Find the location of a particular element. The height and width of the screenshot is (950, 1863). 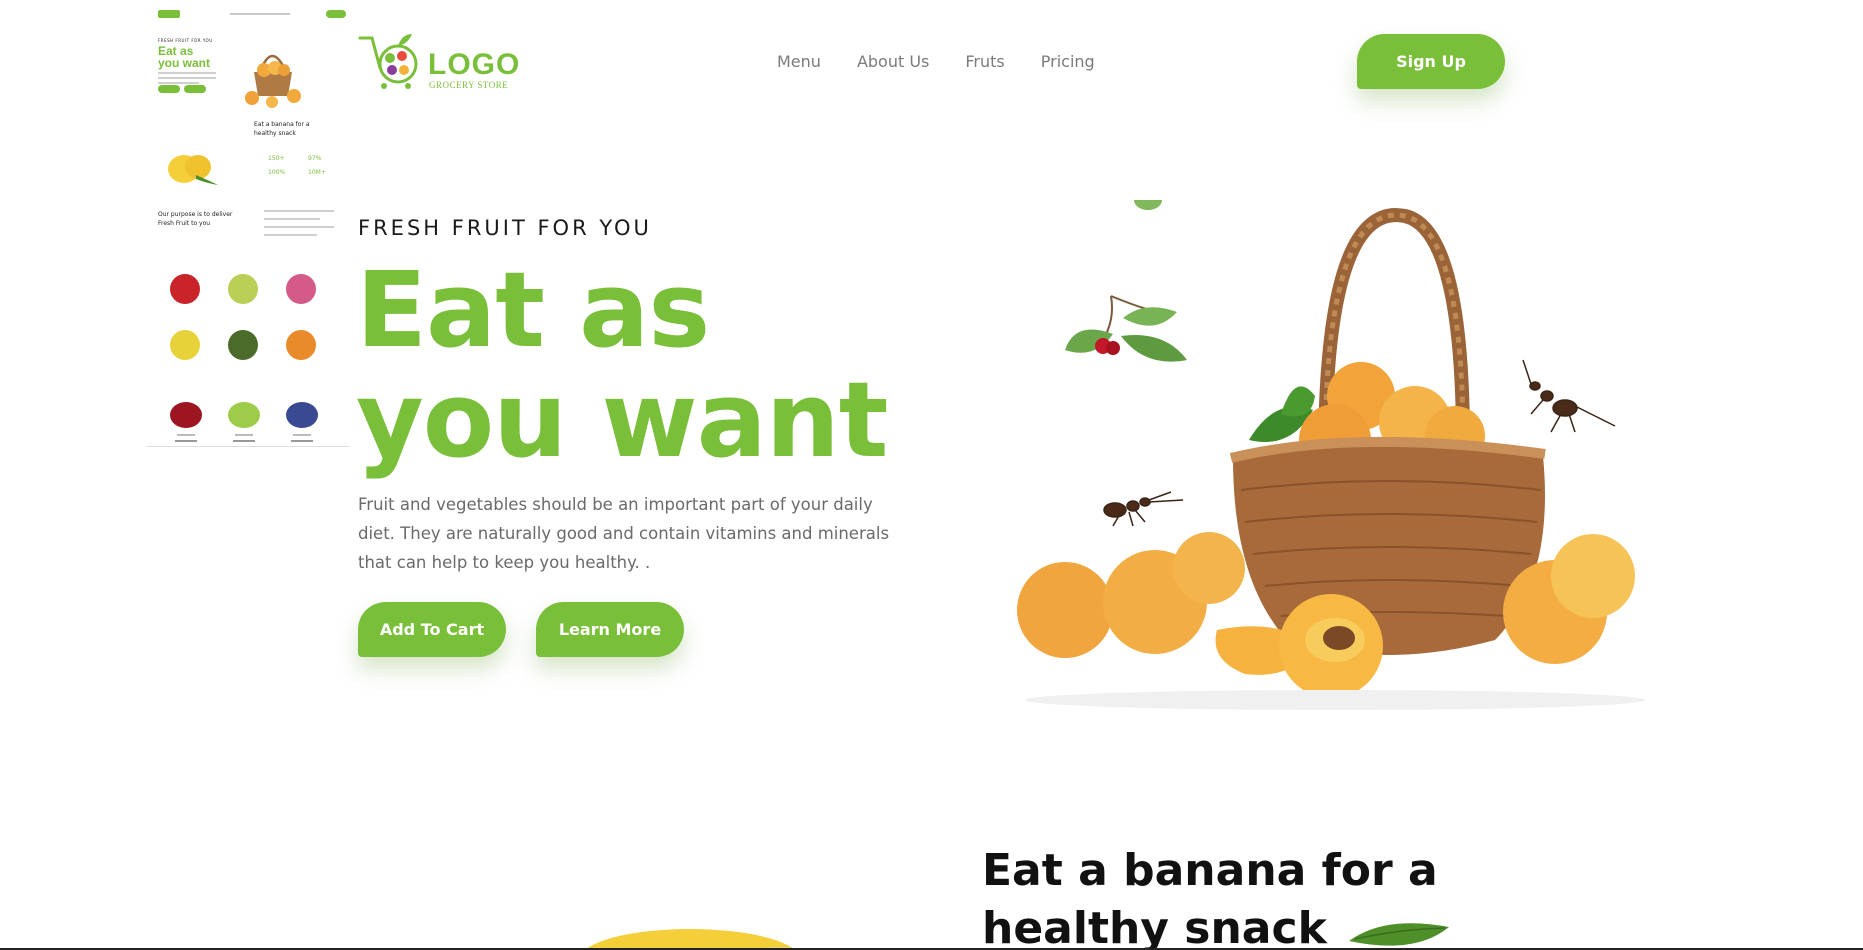

ant-left is located at coordinates (1143, 509).